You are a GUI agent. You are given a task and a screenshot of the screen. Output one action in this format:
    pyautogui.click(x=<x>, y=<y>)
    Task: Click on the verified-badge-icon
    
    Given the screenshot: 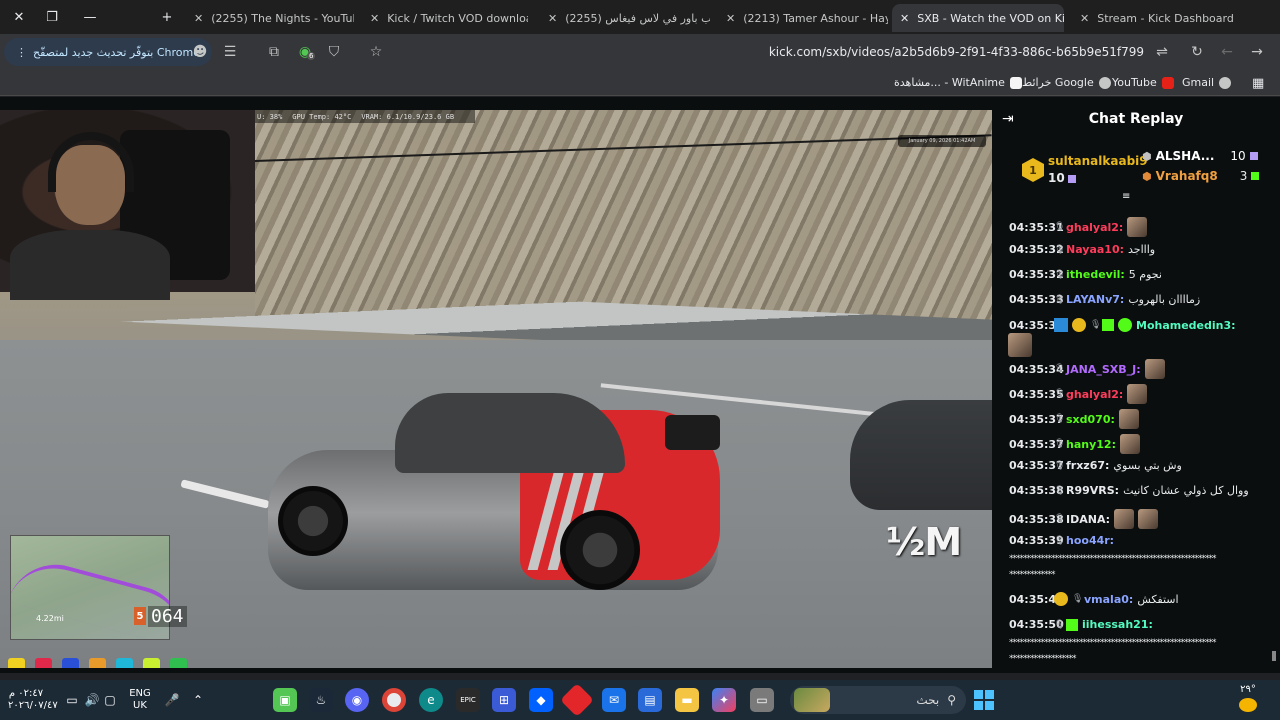 What is the action you would take?
    pyautogui.click(x=1125, y=325)
    